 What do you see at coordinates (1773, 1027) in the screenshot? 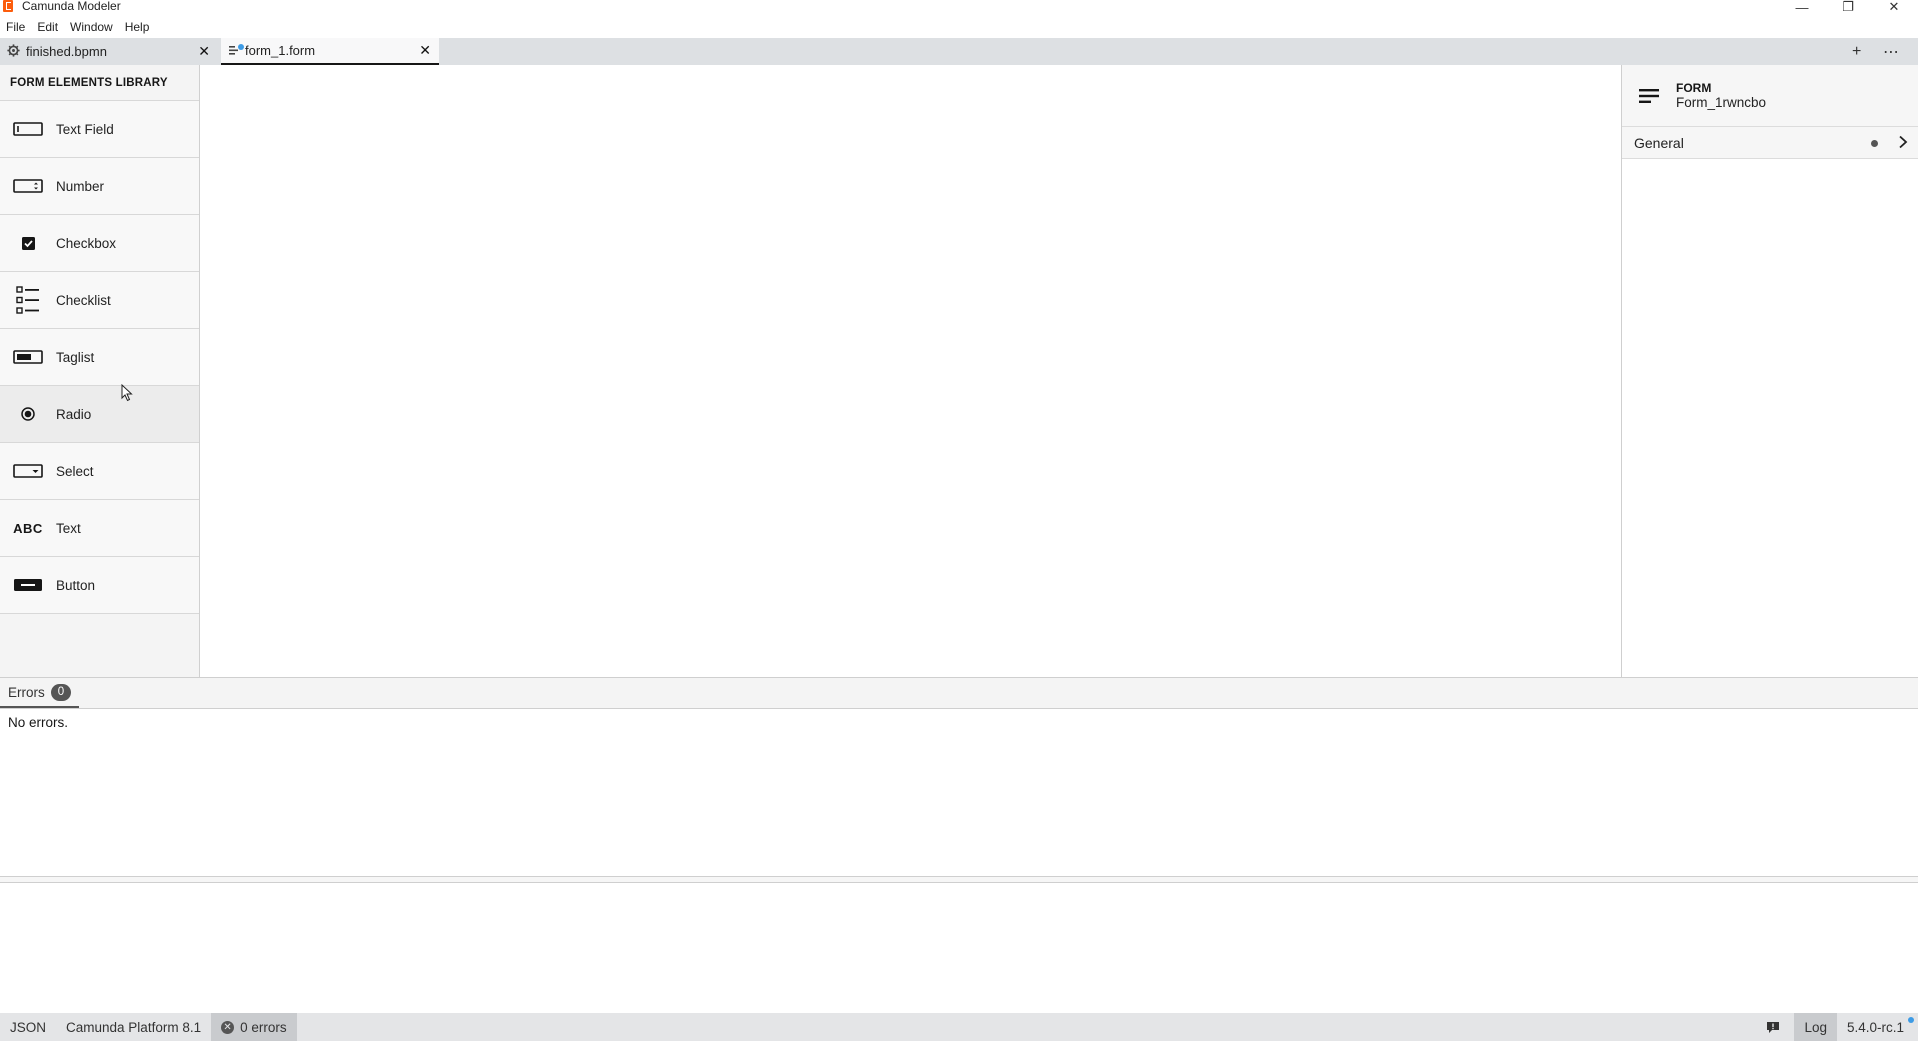
I see `feedback-icon` at bounding box center [1773, 1027].